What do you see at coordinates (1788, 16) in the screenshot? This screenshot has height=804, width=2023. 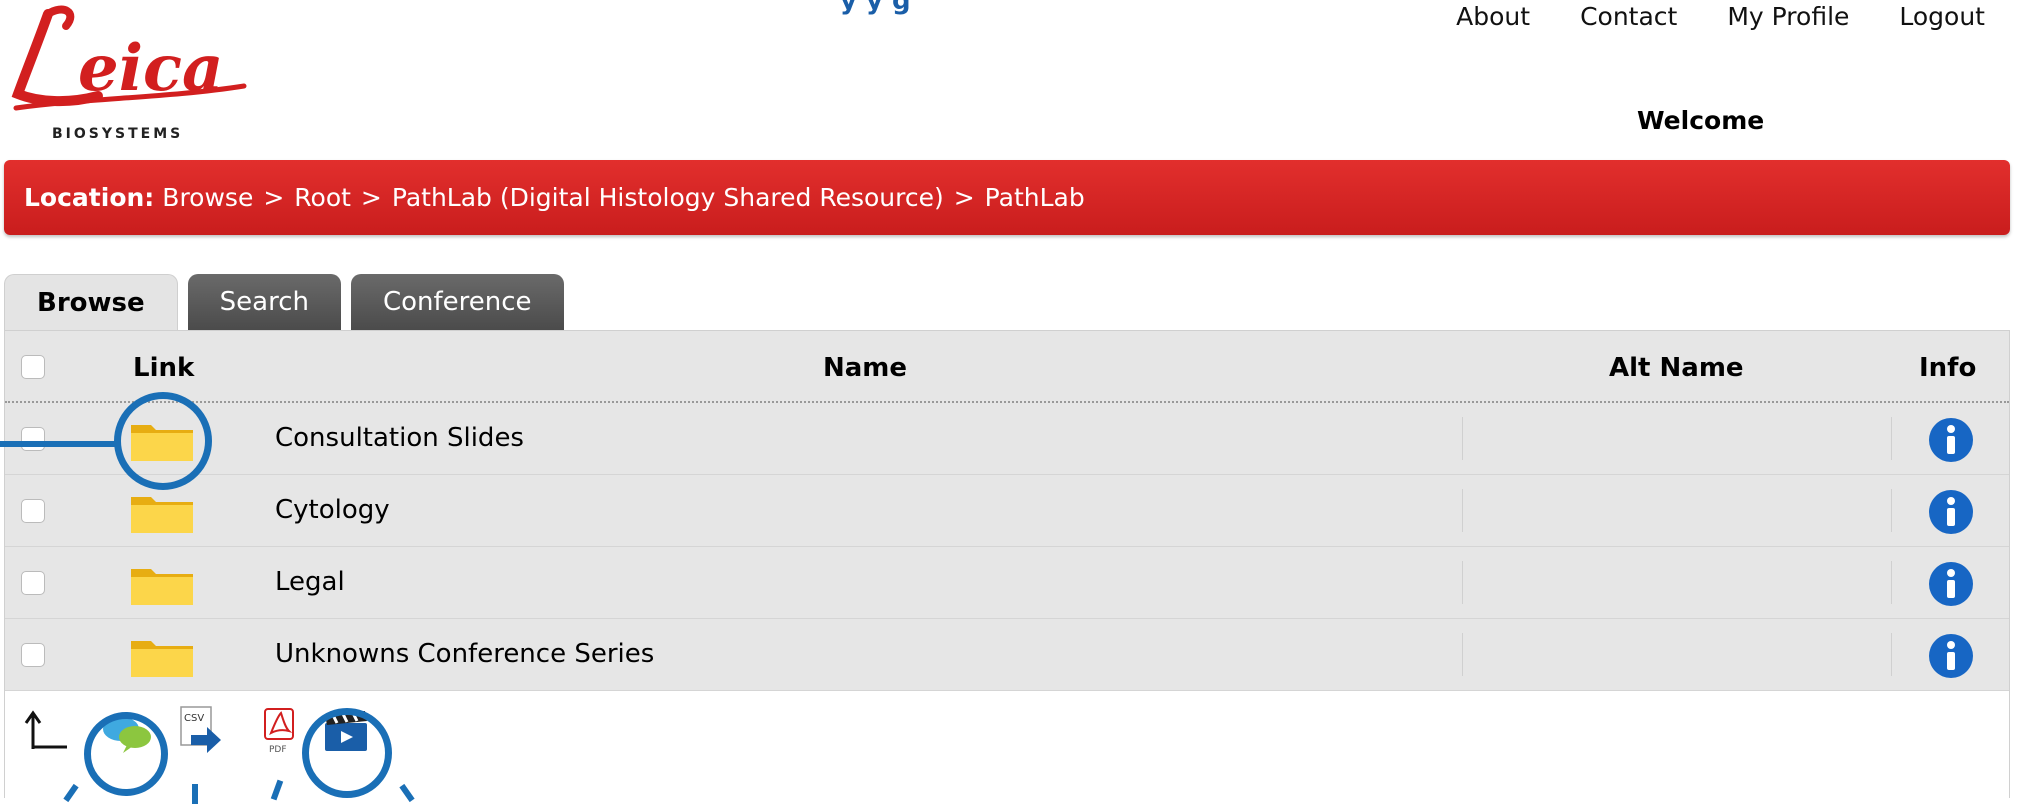 I see `my-profile-link: My Profile` at bounding box center [1788, 16].